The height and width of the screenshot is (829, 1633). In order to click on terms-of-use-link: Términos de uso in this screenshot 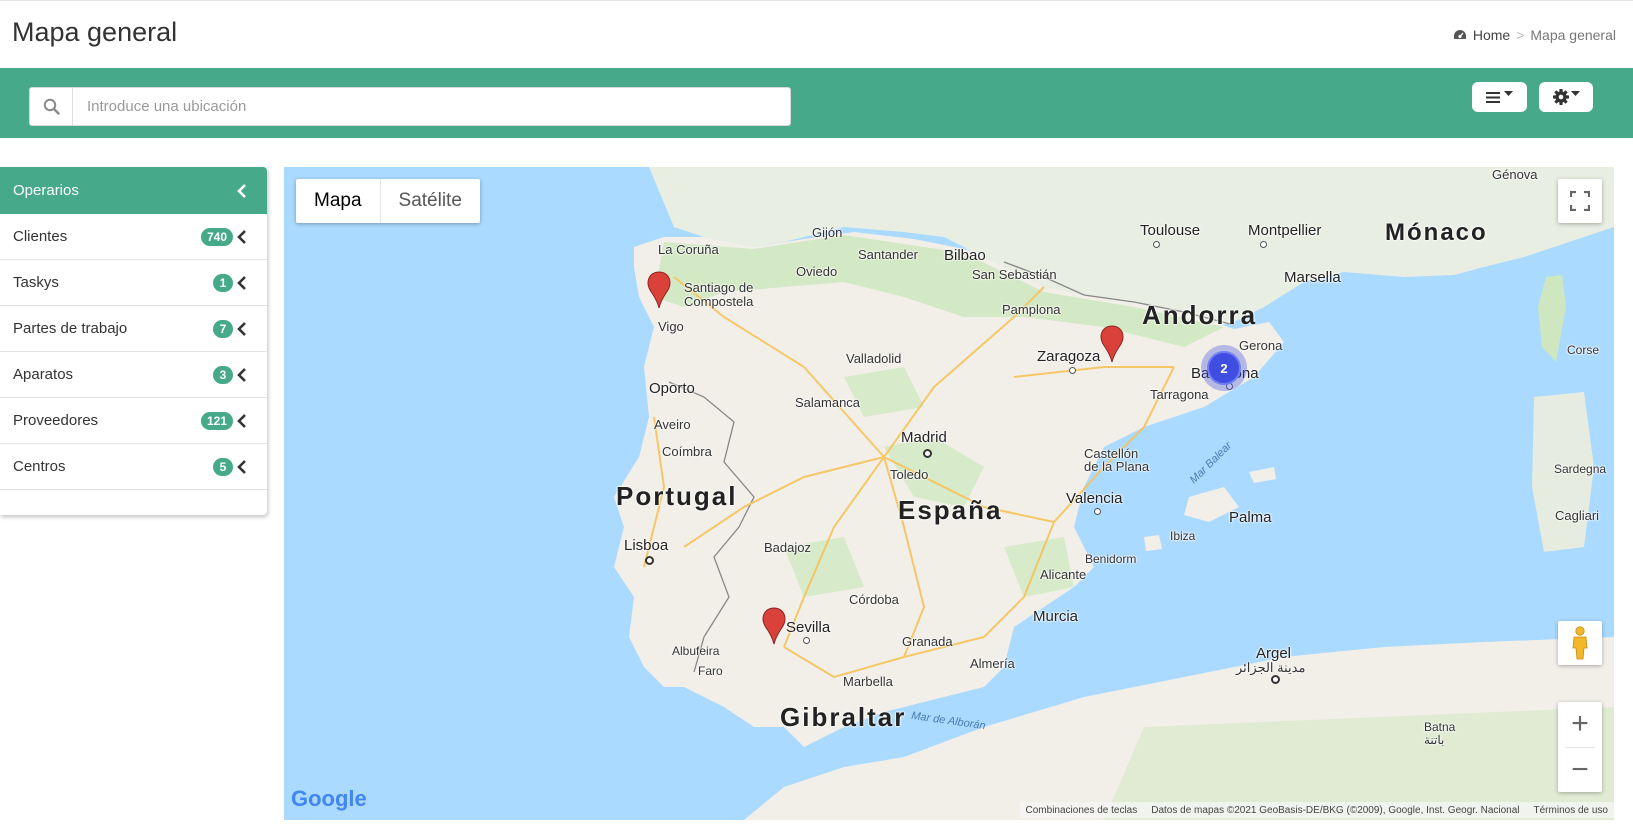, I will do `click(1571, 810)`.